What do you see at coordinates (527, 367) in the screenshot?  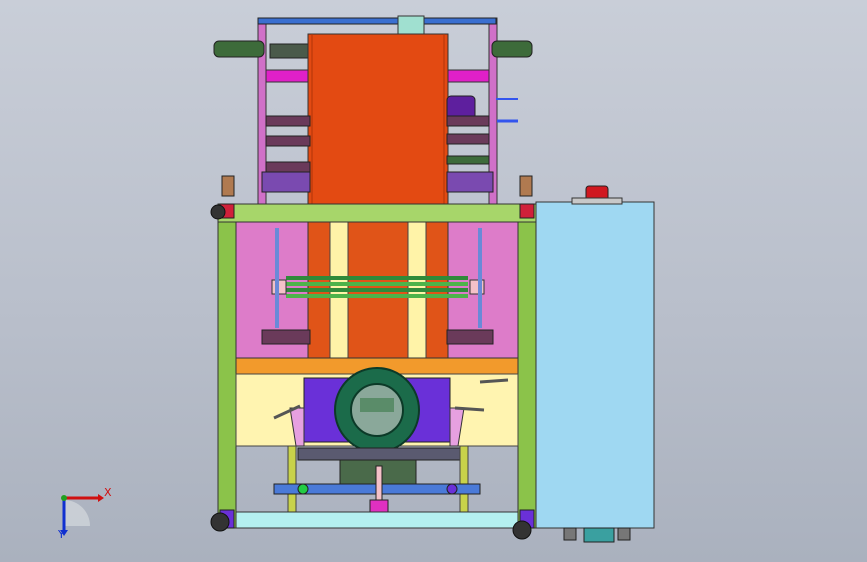 I see `frame-right-upright` at bounding box center [527, 367].